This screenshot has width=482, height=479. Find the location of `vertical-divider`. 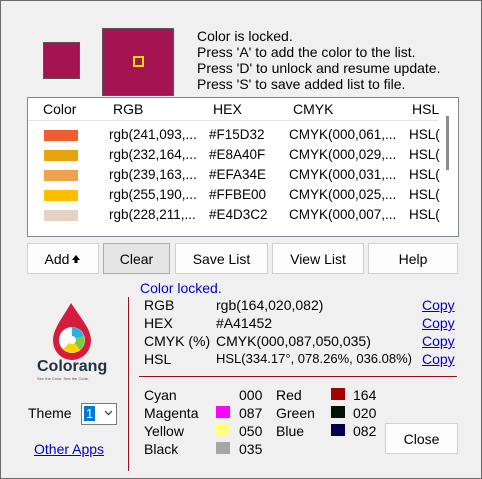

vertical-divider is located at coordinates (128, 384).